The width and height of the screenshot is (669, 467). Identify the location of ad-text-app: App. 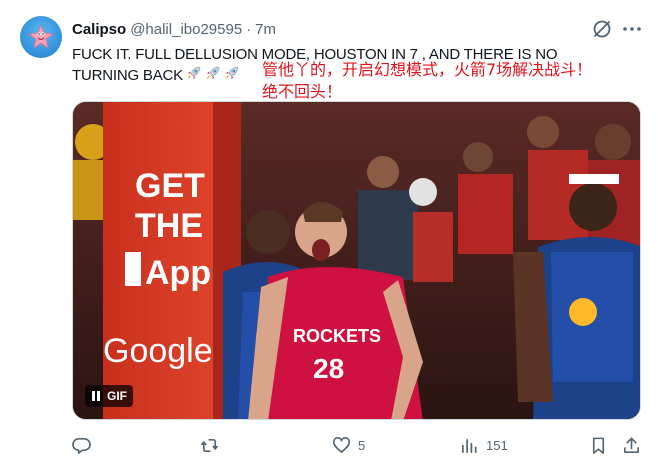
(178, 273).